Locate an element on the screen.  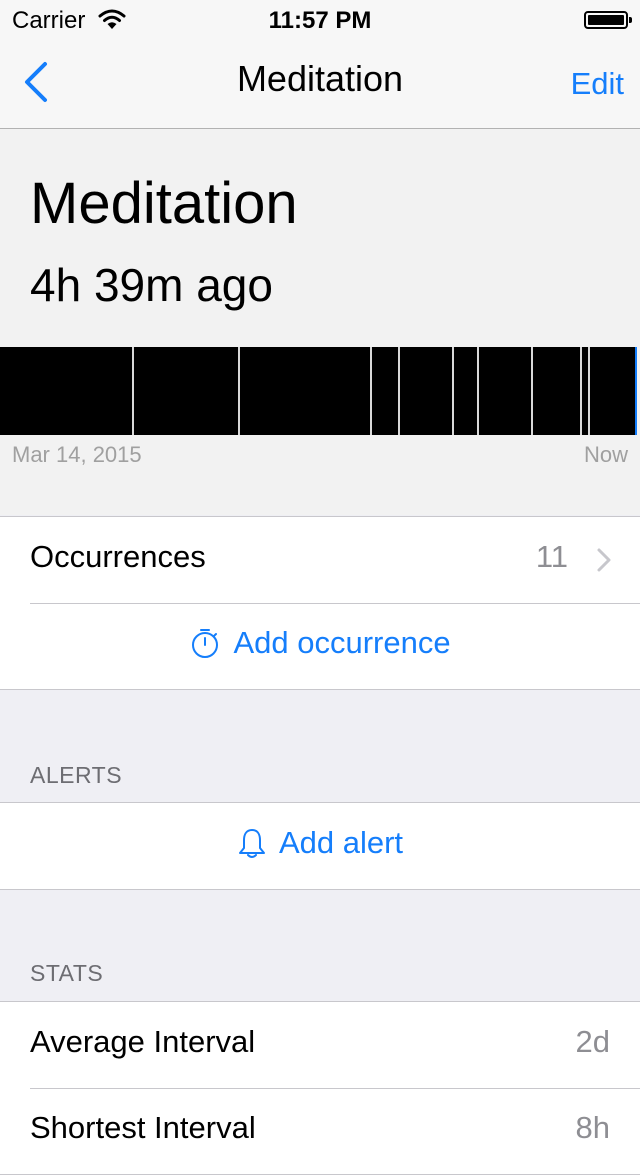
status-time: 11:57 PM is located at coordinates (320, 20).